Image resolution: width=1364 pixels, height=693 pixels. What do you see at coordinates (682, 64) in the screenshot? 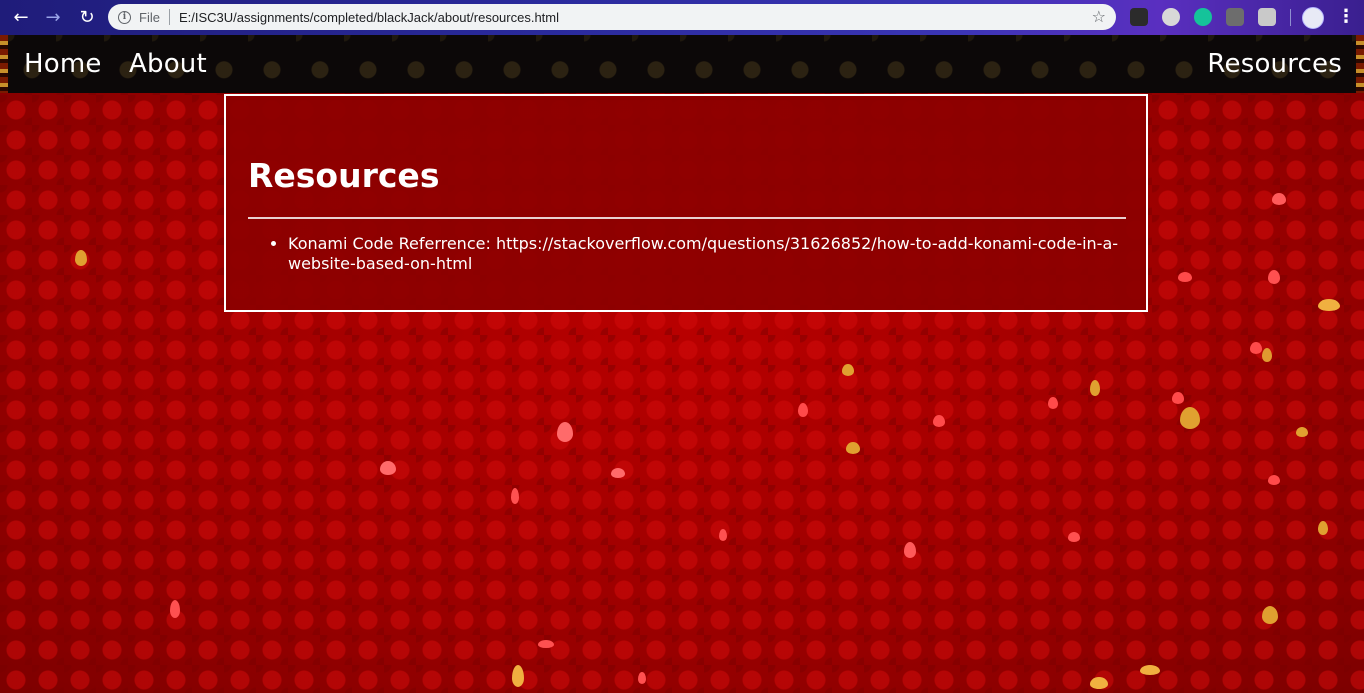
I see `site-navbar: Home About Resources` at bounding box center [682, 64].